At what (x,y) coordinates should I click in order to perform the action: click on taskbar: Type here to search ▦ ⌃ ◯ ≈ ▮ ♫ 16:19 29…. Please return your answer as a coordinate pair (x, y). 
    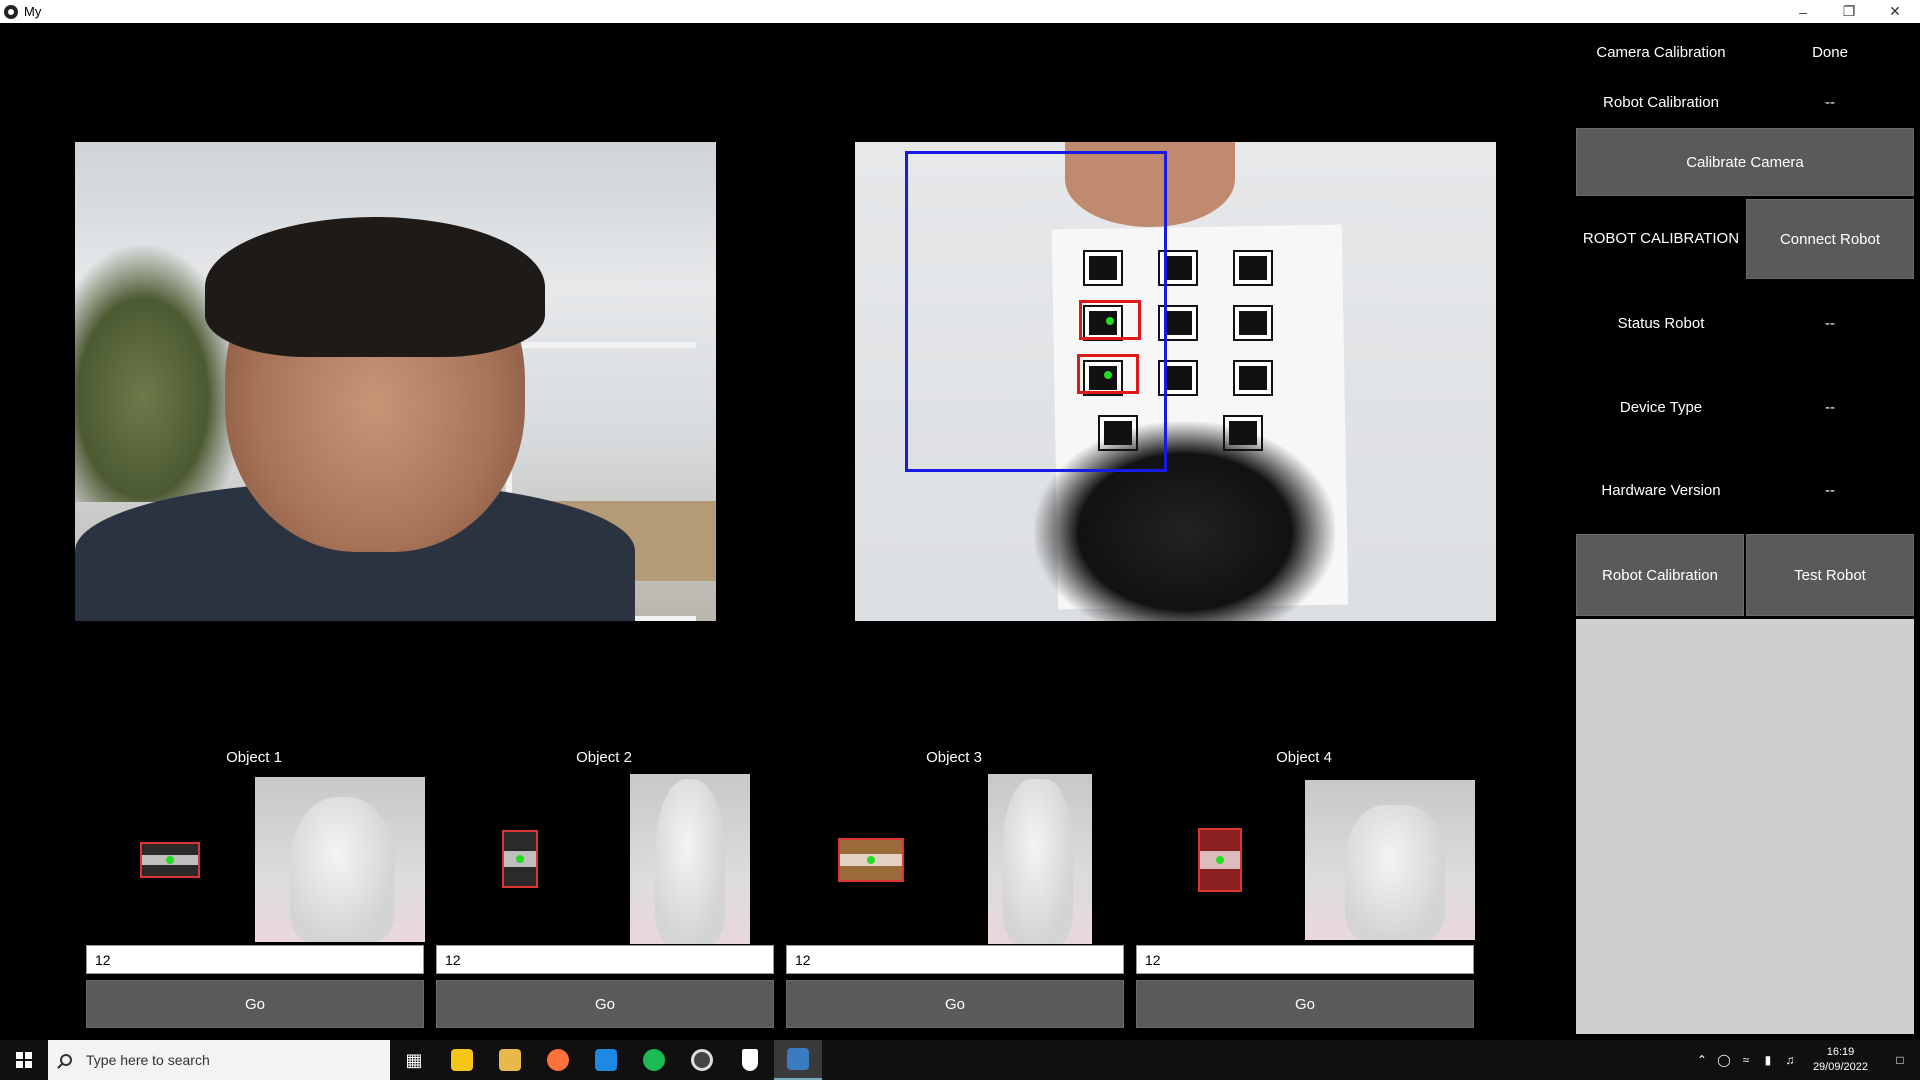
    Looking at the image, I should click on (960, 1060).